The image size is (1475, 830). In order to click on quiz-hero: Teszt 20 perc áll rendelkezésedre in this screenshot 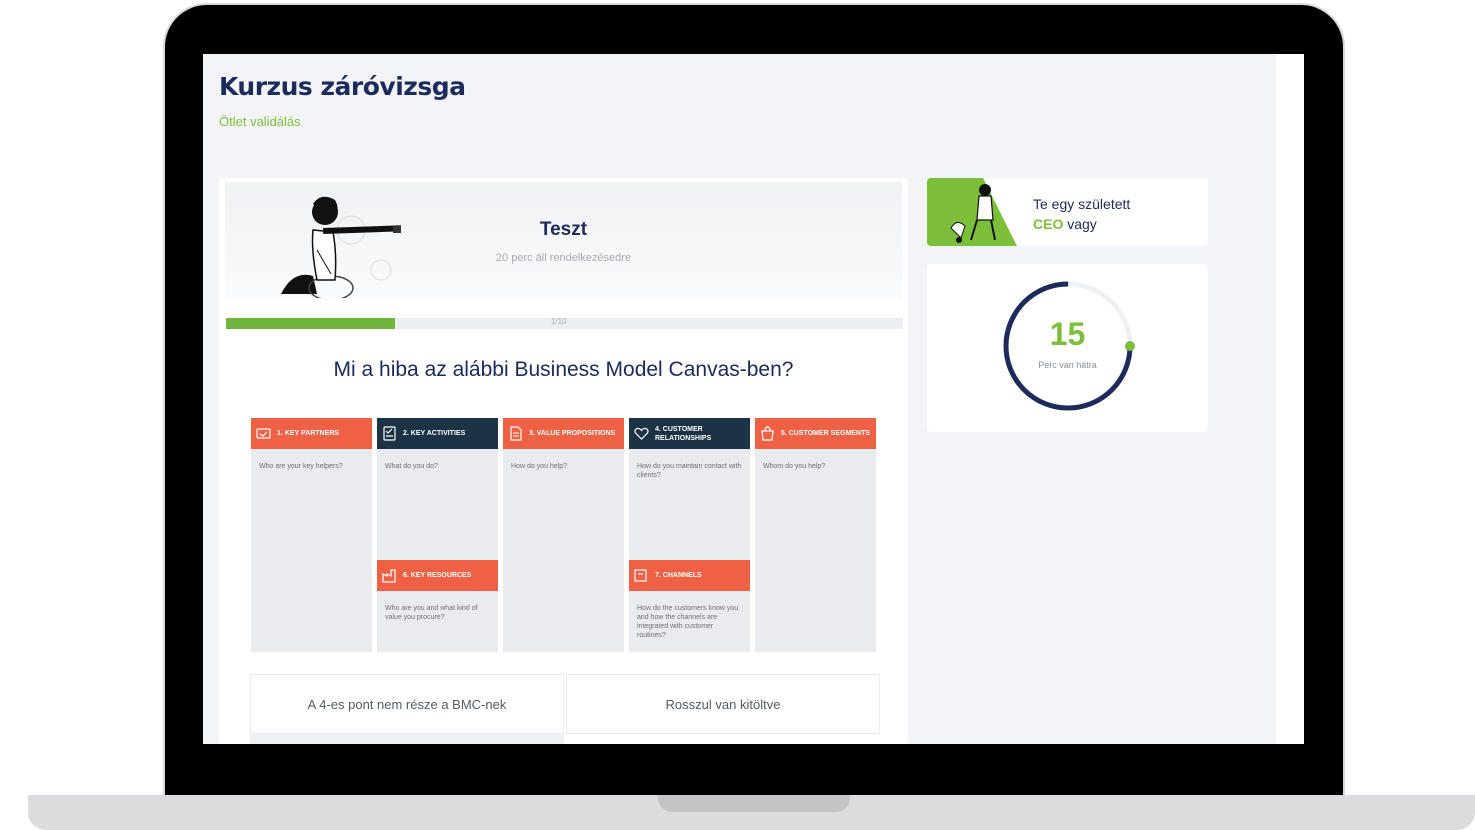, I will do `click(563, 241)`.